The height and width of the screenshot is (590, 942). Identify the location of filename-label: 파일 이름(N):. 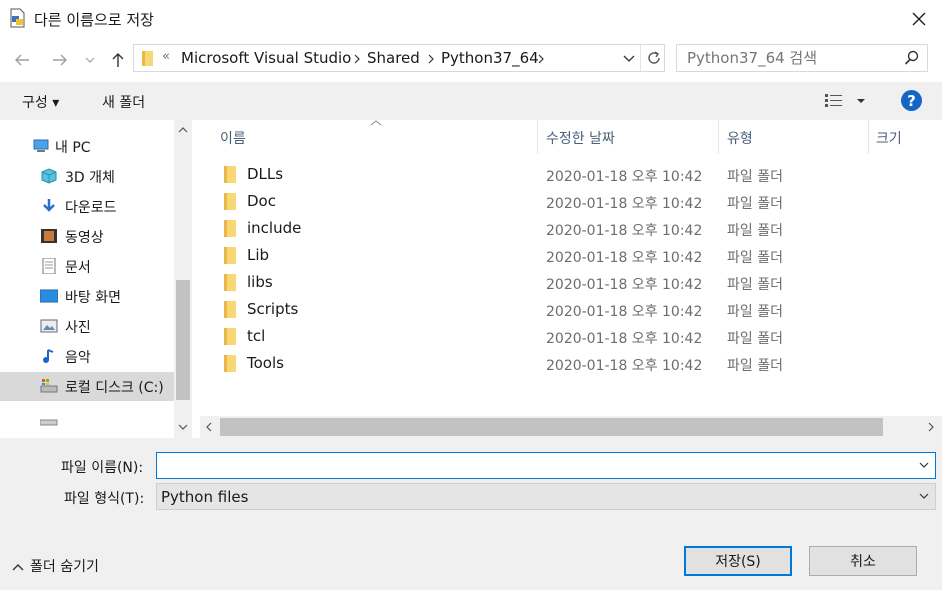
(102, 468).